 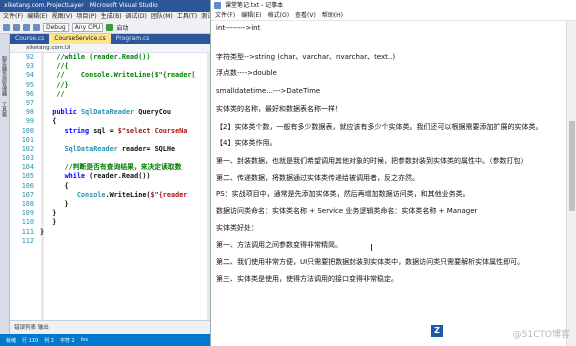 I want to click on code-text: SqlDataReader reader= SQLHe, so click(x=120, y=148).